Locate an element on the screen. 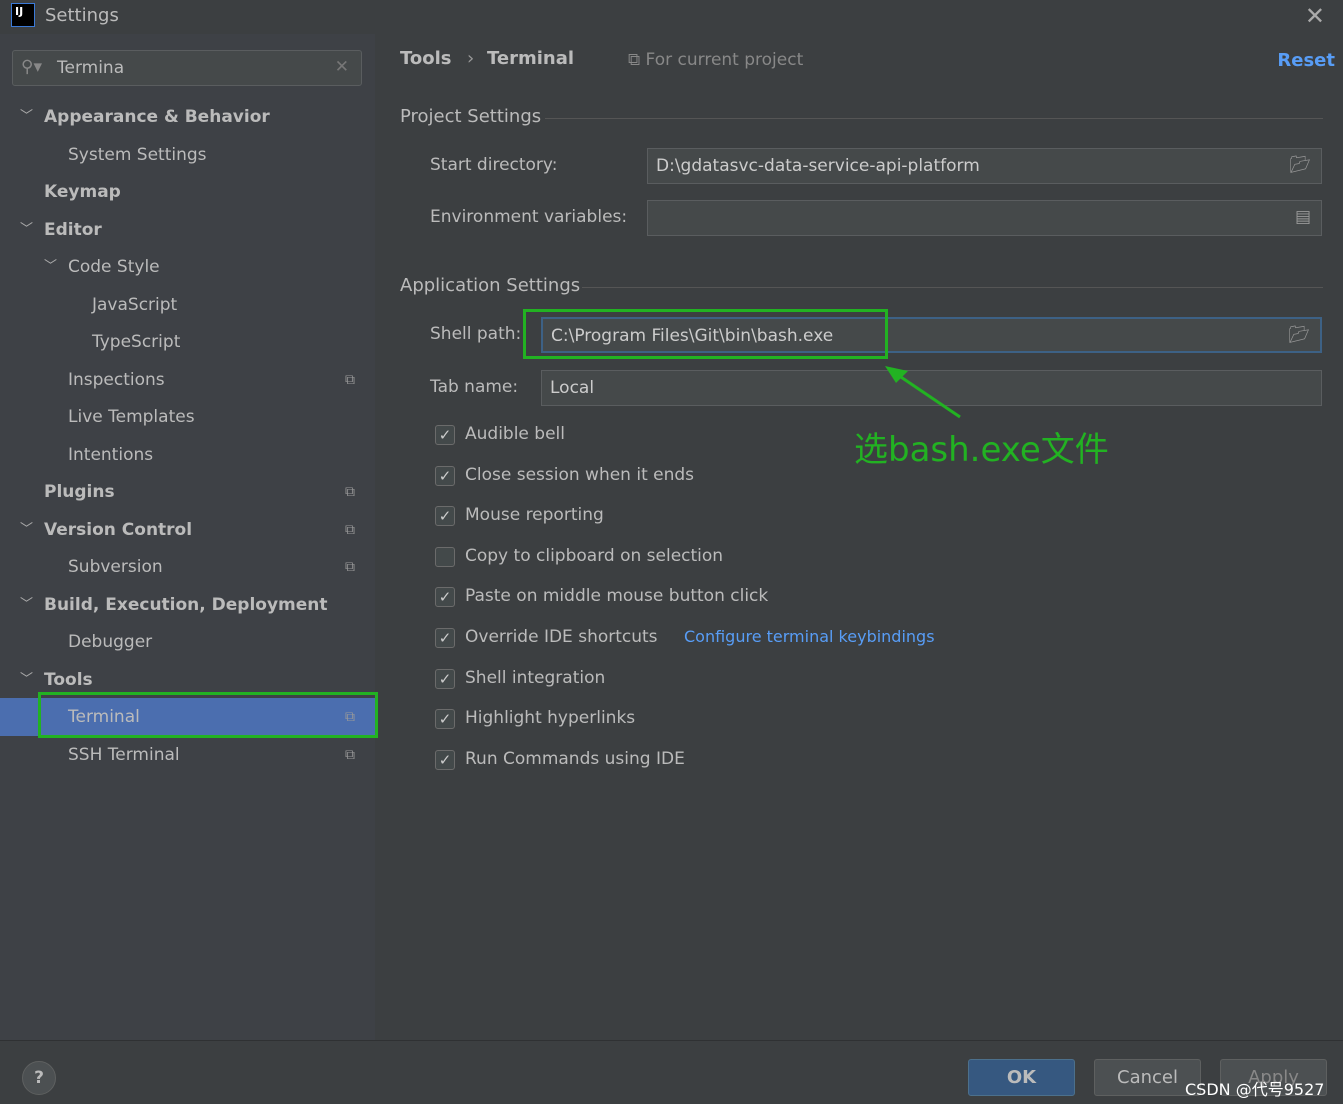 This screenshot has width=1343, height=1104. sidebar-item-label: Debugger is located at coordinates (110, 642).